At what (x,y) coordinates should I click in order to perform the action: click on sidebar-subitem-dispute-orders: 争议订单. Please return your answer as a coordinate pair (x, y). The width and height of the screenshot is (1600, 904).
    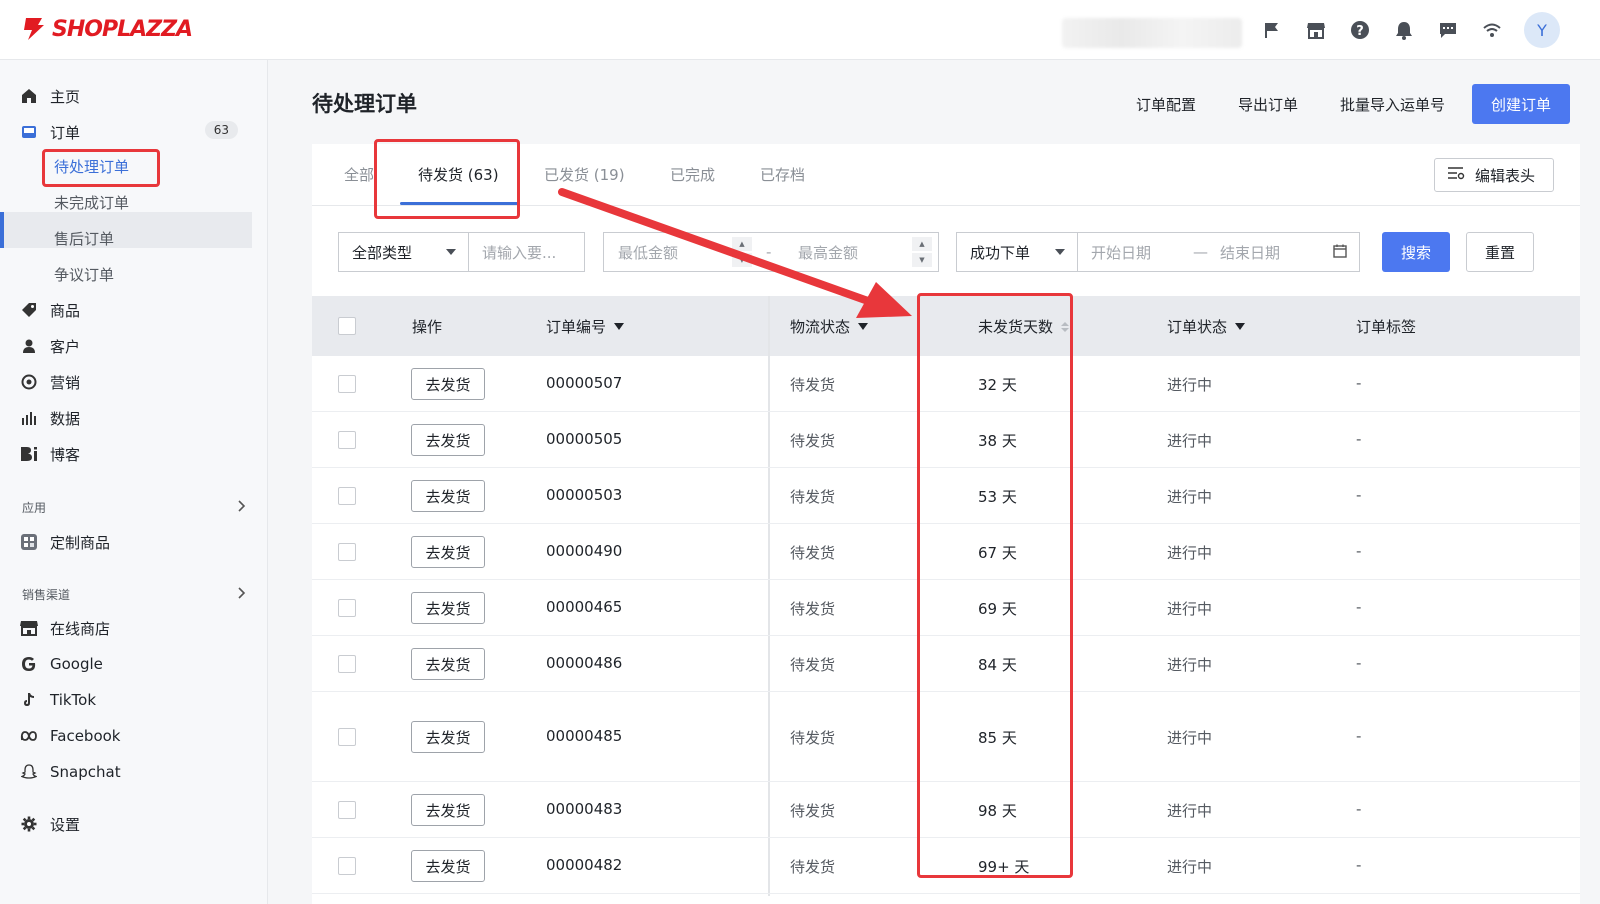
    Looking at the image, I should click on (84, 274).